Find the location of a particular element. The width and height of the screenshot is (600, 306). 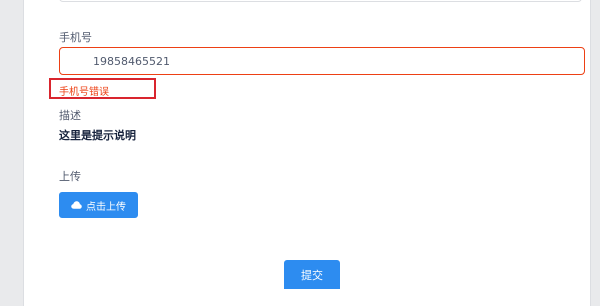

cloud-upload-icon is located at coordinates (76, 205).